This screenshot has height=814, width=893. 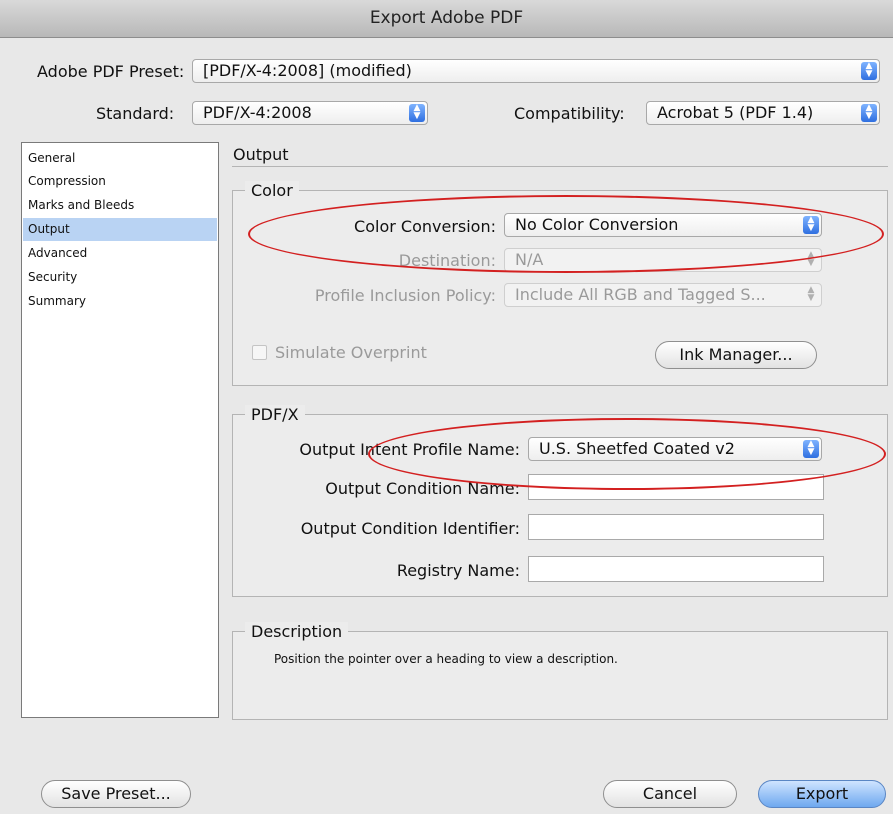 What do you see at coordinates (425, 226) in the screenshot?
I see `color-conversion-label: Color Conversion:` at bounding box center [425, 226].